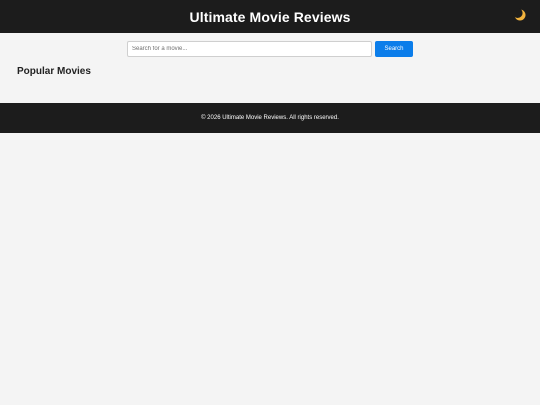  What do you see at coordinates (249, 49) in the screenshot?
I see `search-input` at bounding box center [249, 49].